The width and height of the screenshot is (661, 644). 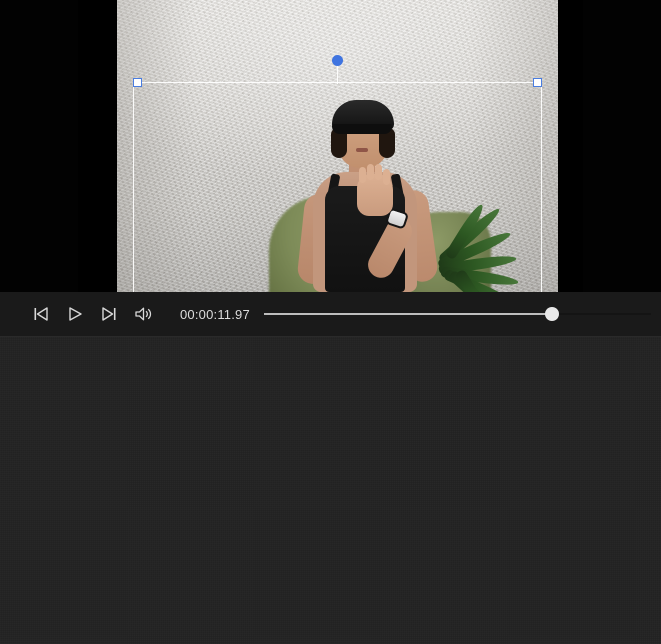 I want to click on volume-icon, so click(x=143, y=314).